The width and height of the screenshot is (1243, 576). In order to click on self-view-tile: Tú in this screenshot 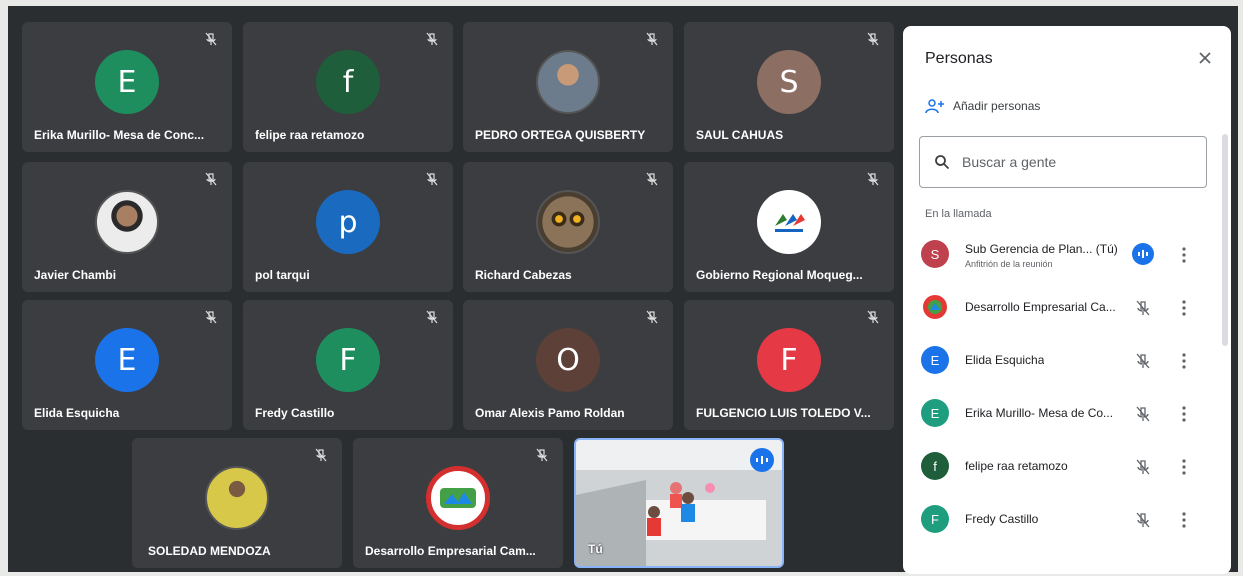, I will do `click(679, 503)`.